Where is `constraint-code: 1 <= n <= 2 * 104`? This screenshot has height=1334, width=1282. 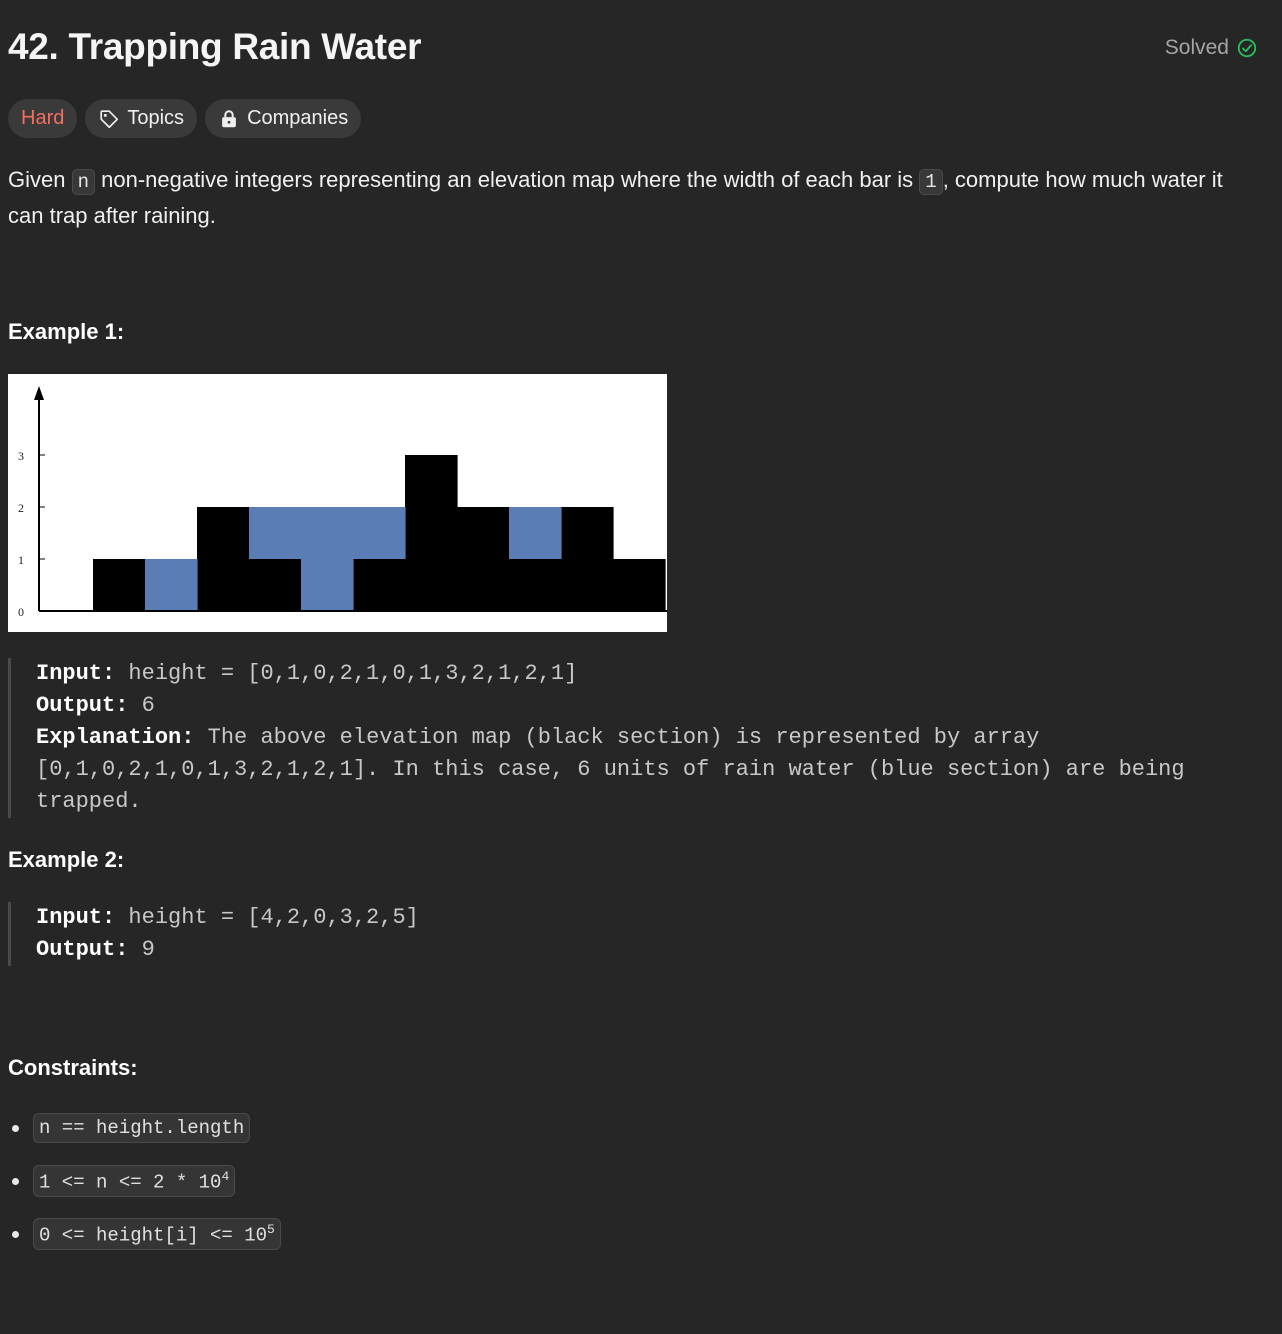
constraint-code: 1 <= n <= 2 * 104 is located at coordinates (134, 1181).